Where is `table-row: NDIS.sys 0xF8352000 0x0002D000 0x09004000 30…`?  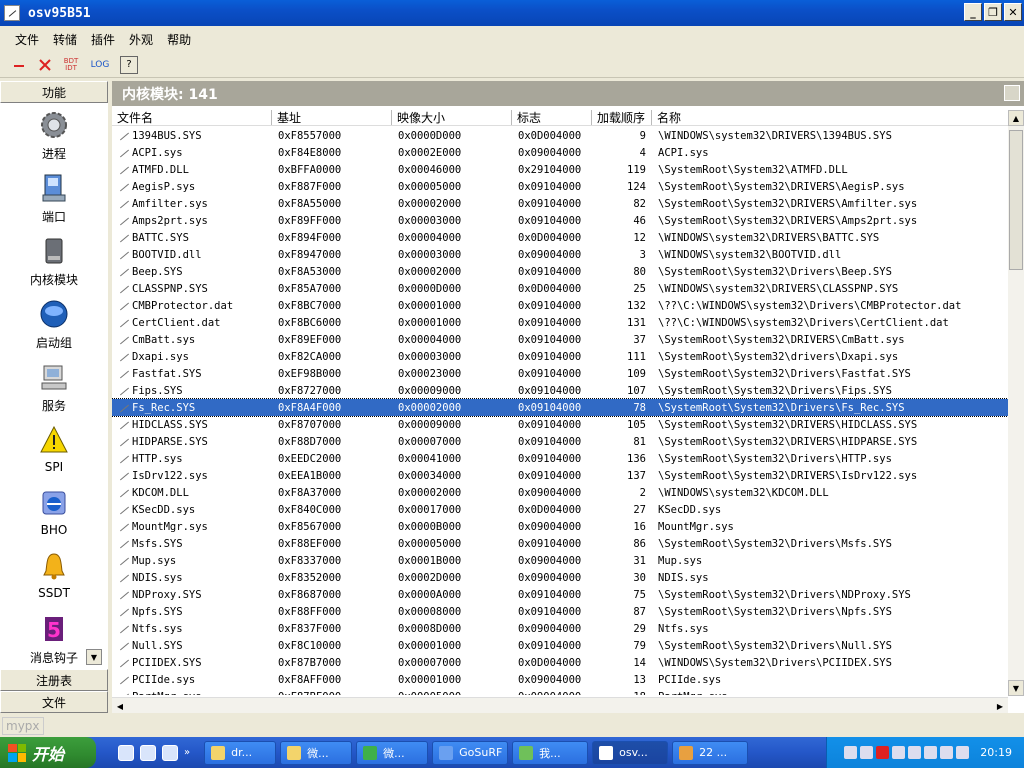 table-row: NDIS.sys 0xF8352000 0x0002D000 0x09004000 30… is located at coordinates (560, 577).